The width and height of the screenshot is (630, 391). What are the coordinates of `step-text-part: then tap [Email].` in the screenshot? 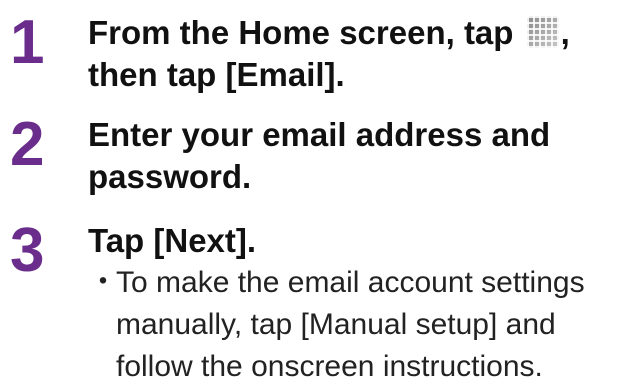 It's located at (216, 74).